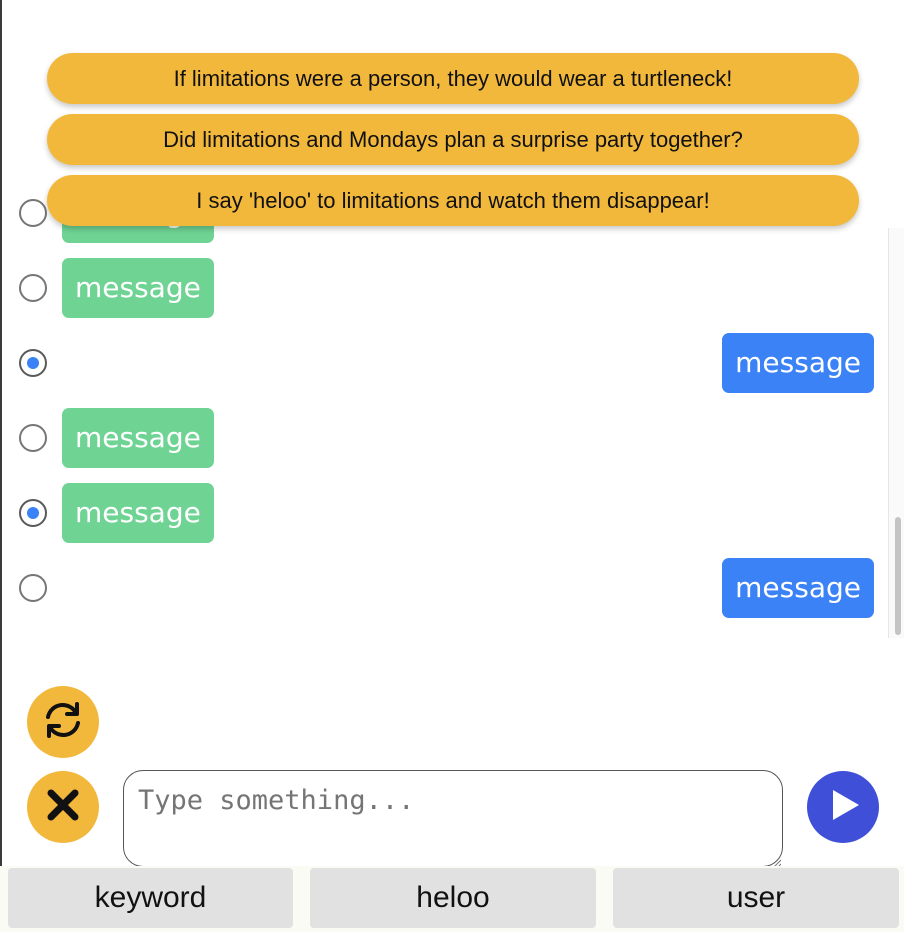  I want to click on send-button, so click(843, 807).